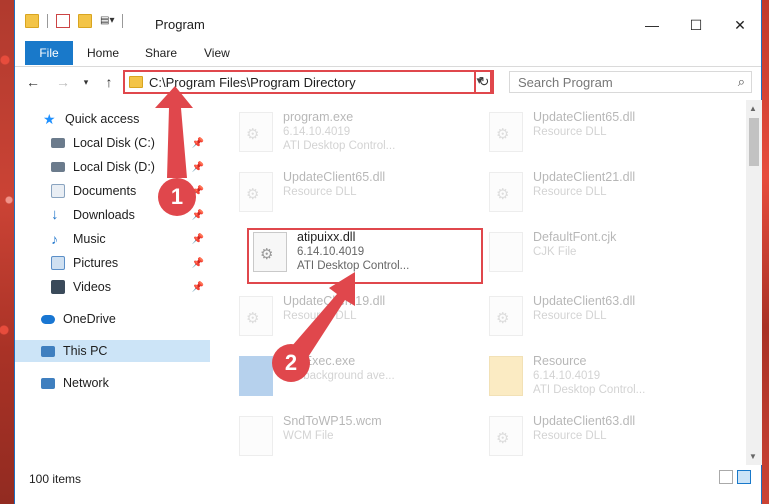 The width and height of the screenshot is (769, 504). What do you see at coordinates (744, 477) in the screenshot?
I see `tiles-view-icon` at bounding box center [744, 477].